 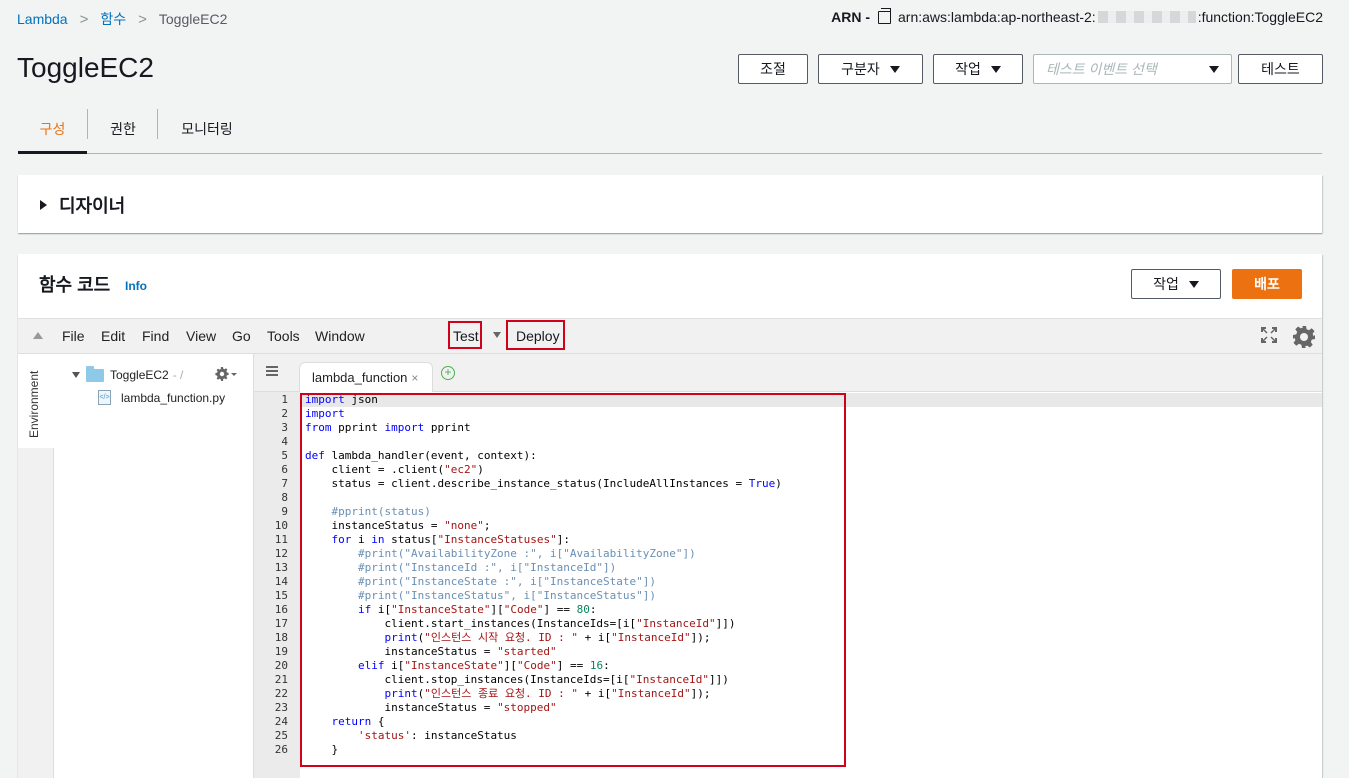 I want to click on test-event-placeholder: 테스트 이벤트 선택, so click(x=1101, y=69).